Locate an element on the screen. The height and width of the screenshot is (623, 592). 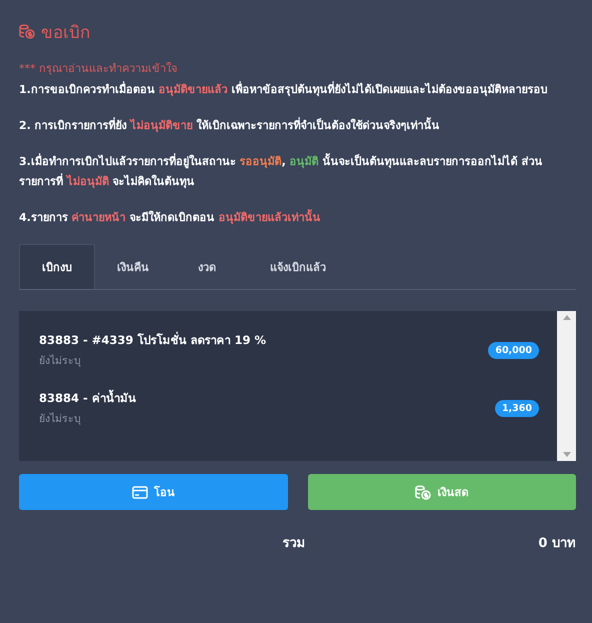
scrollbar is located at coordinates (566, 386).